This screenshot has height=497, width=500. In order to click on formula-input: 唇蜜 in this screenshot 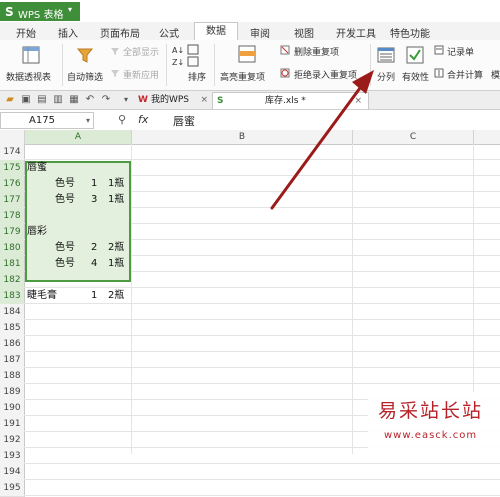, I will do `click(184, 121)`.